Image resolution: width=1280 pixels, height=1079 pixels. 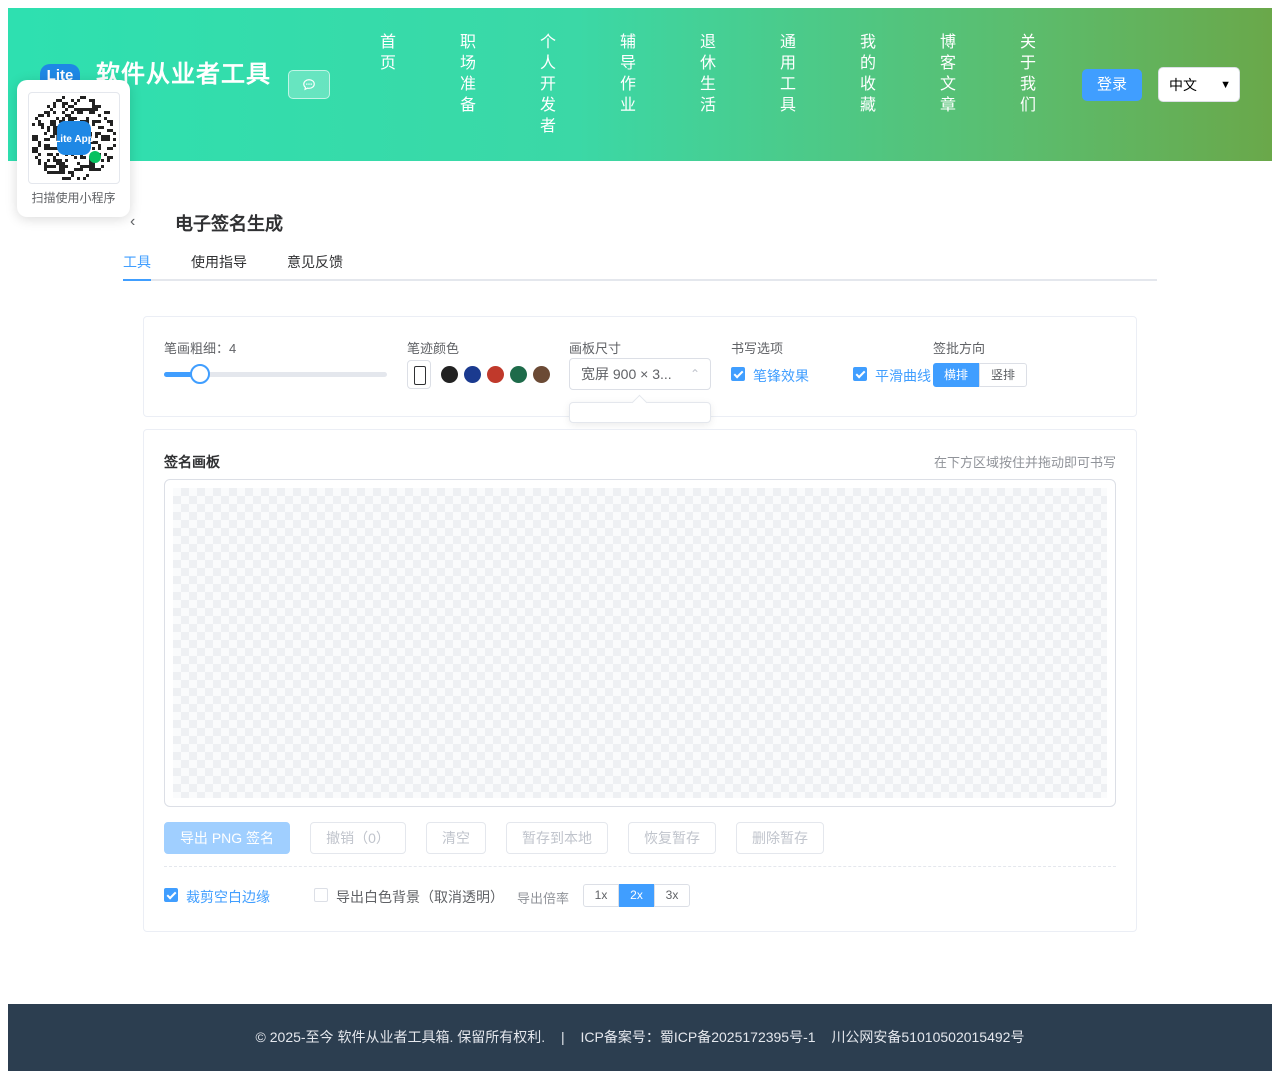 I want to click on slider-thumb, so click(x=199, y=374).